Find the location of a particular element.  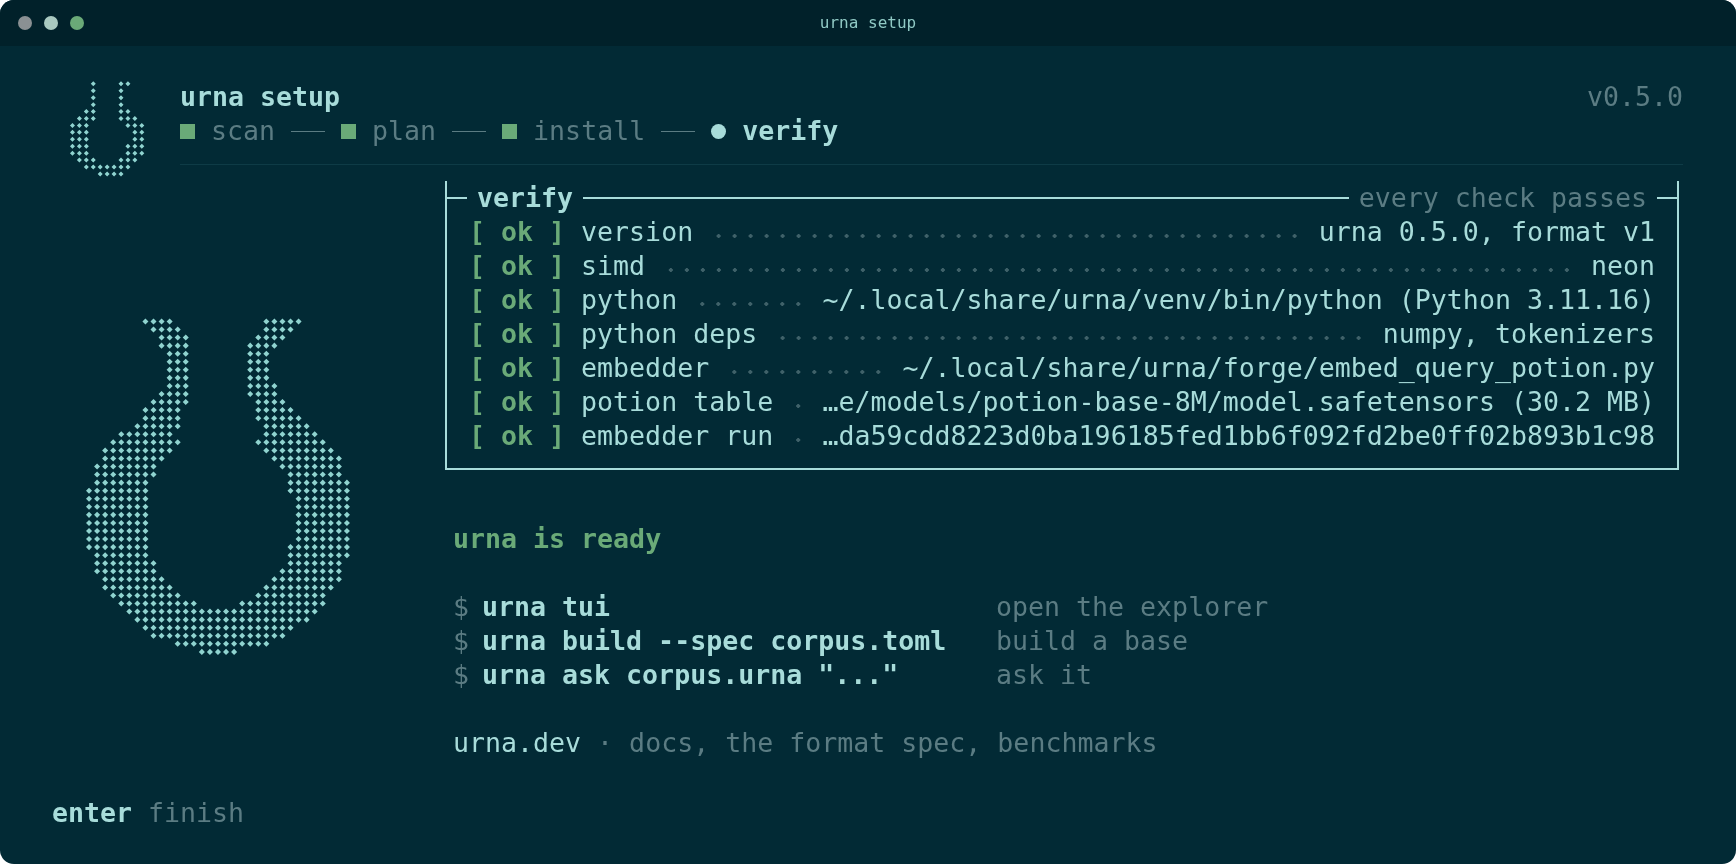

check-value: ~/.local/share/urna/venv/bin/python (Python 3.11.16) is located at coordinates (1238, 300).